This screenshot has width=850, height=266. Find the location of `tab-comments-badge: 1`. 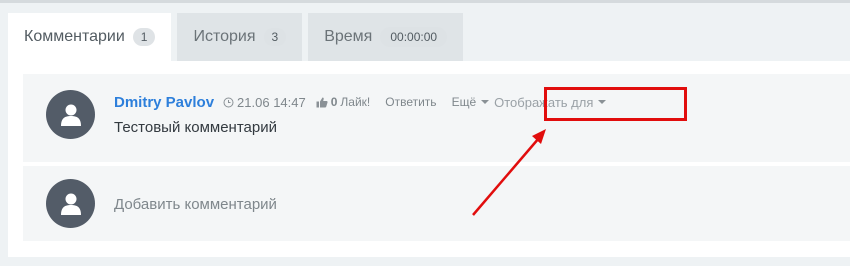

tab-comments-badge: 1 is located at coordinates (144, 37).